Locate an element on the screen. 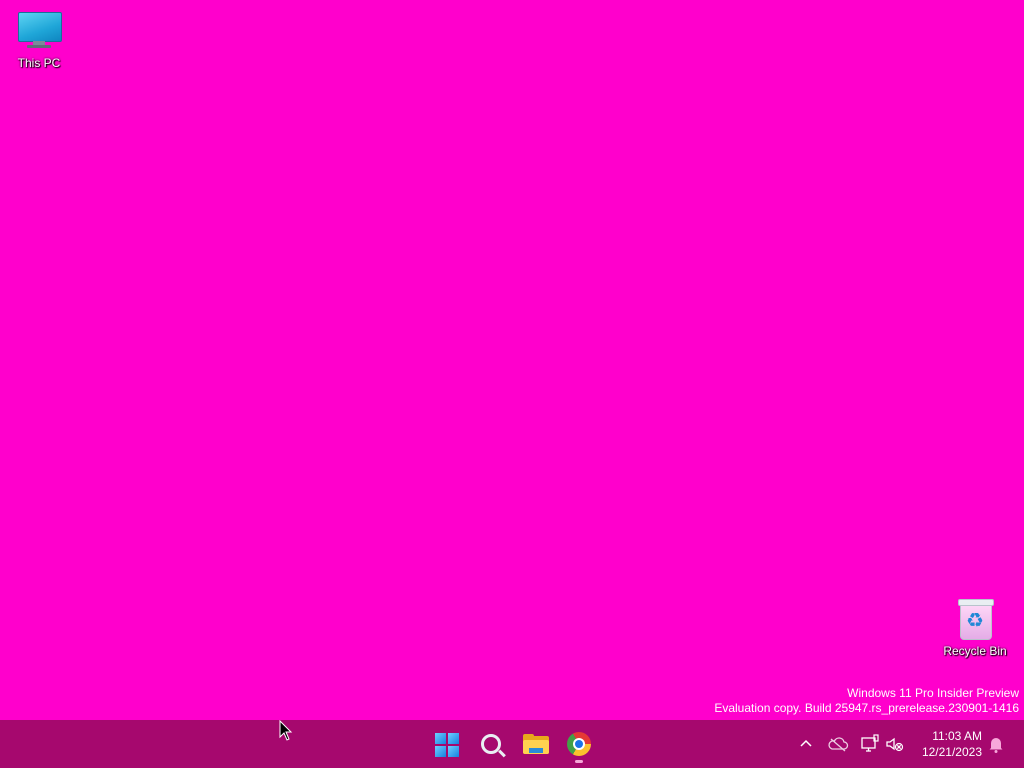 The width and height of the screenshot is (1024, 768). search-icon is located at coordinates (491, 744).